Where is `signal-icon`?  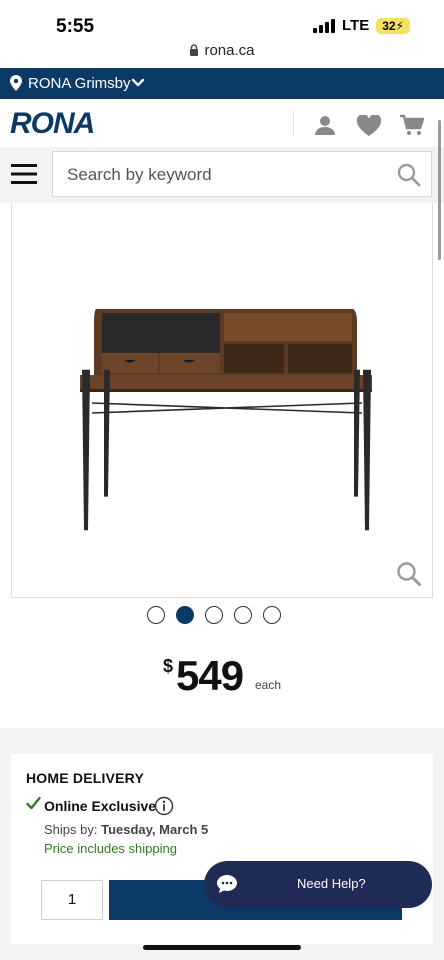 signal-icon is located at coordinates (323, 25).